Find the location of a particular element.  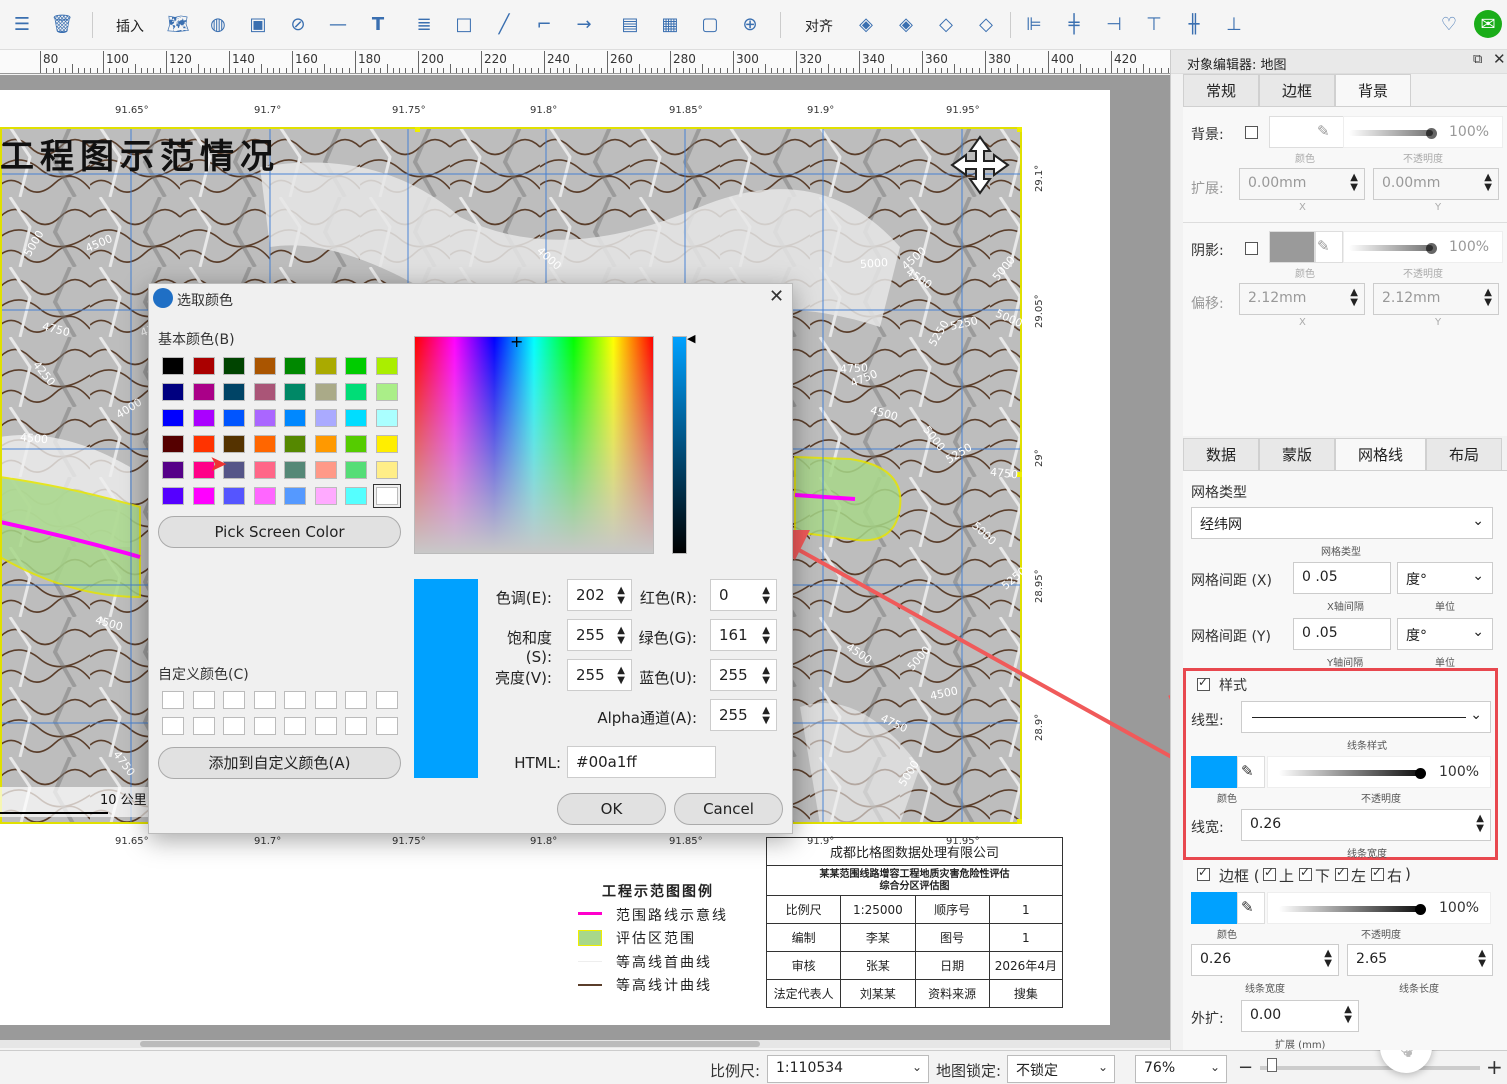

border-bottom-checkbox is located at coordinates (1305, 873).